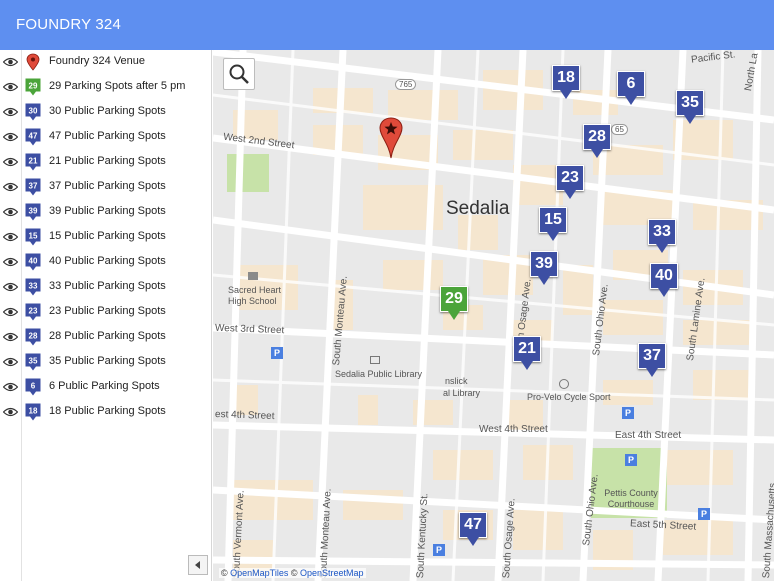  What do you see at coordinates (456, 381) in the screenshot?
I see `poi-label: nslick` at bounding box center [456, 381].